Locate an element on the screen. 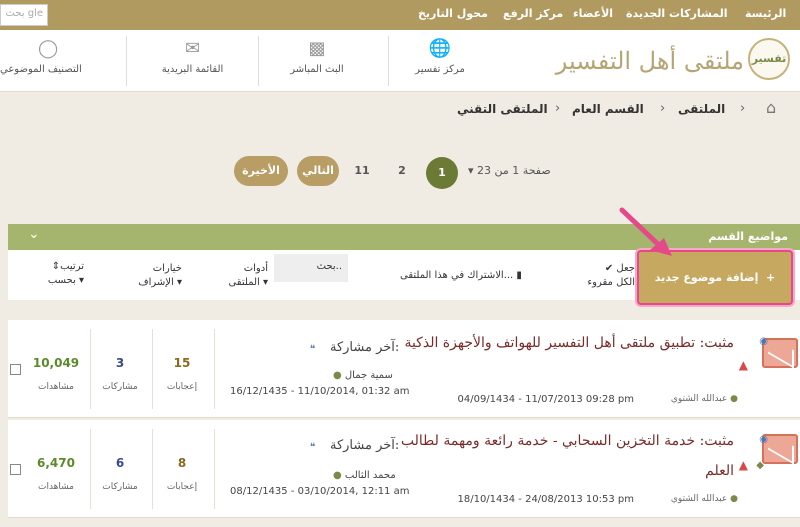 The height and width of the screenshot is (527, 800). monitor-icon: ▩ is located at coordinates (317, 48).